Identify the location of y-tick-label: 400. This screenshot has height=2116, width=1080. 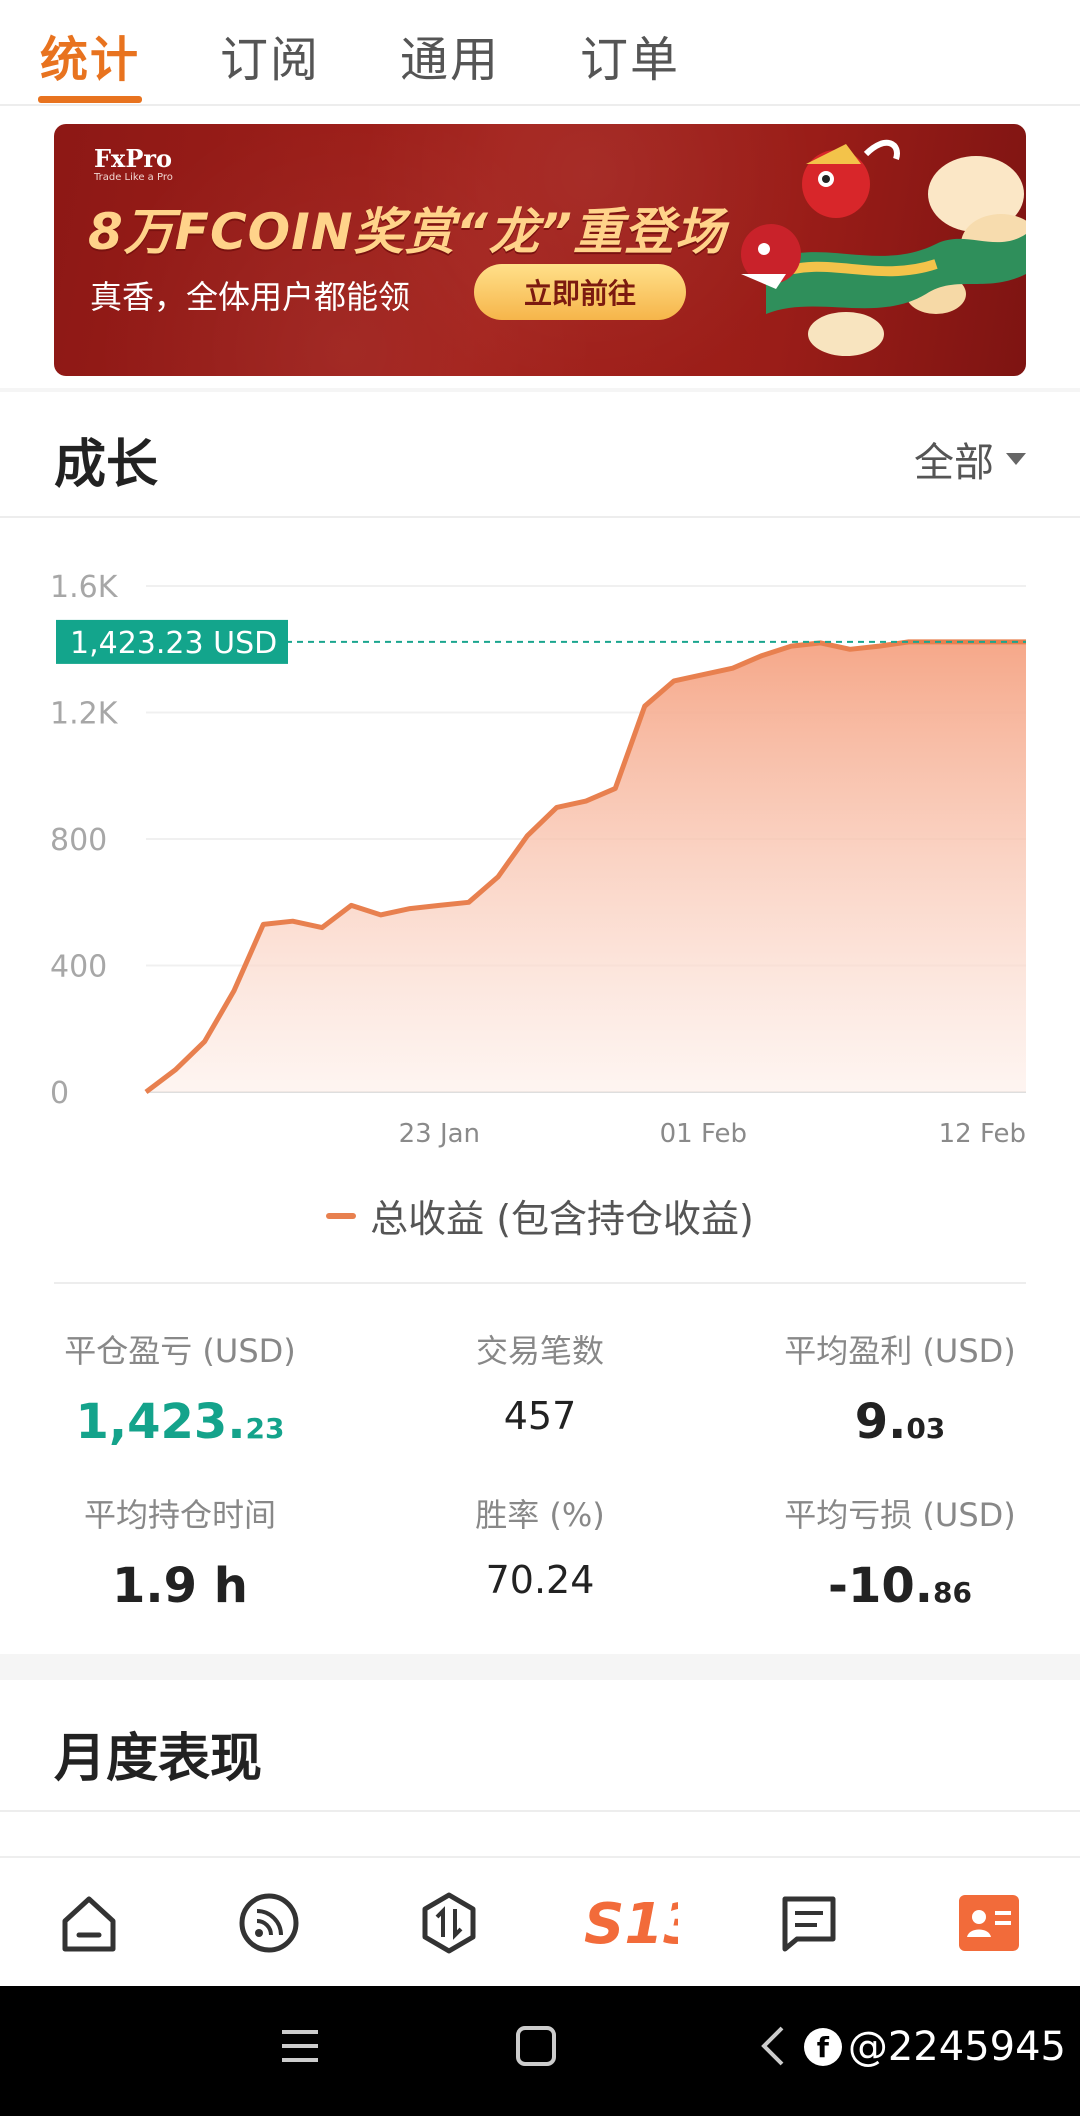
(78, 967).